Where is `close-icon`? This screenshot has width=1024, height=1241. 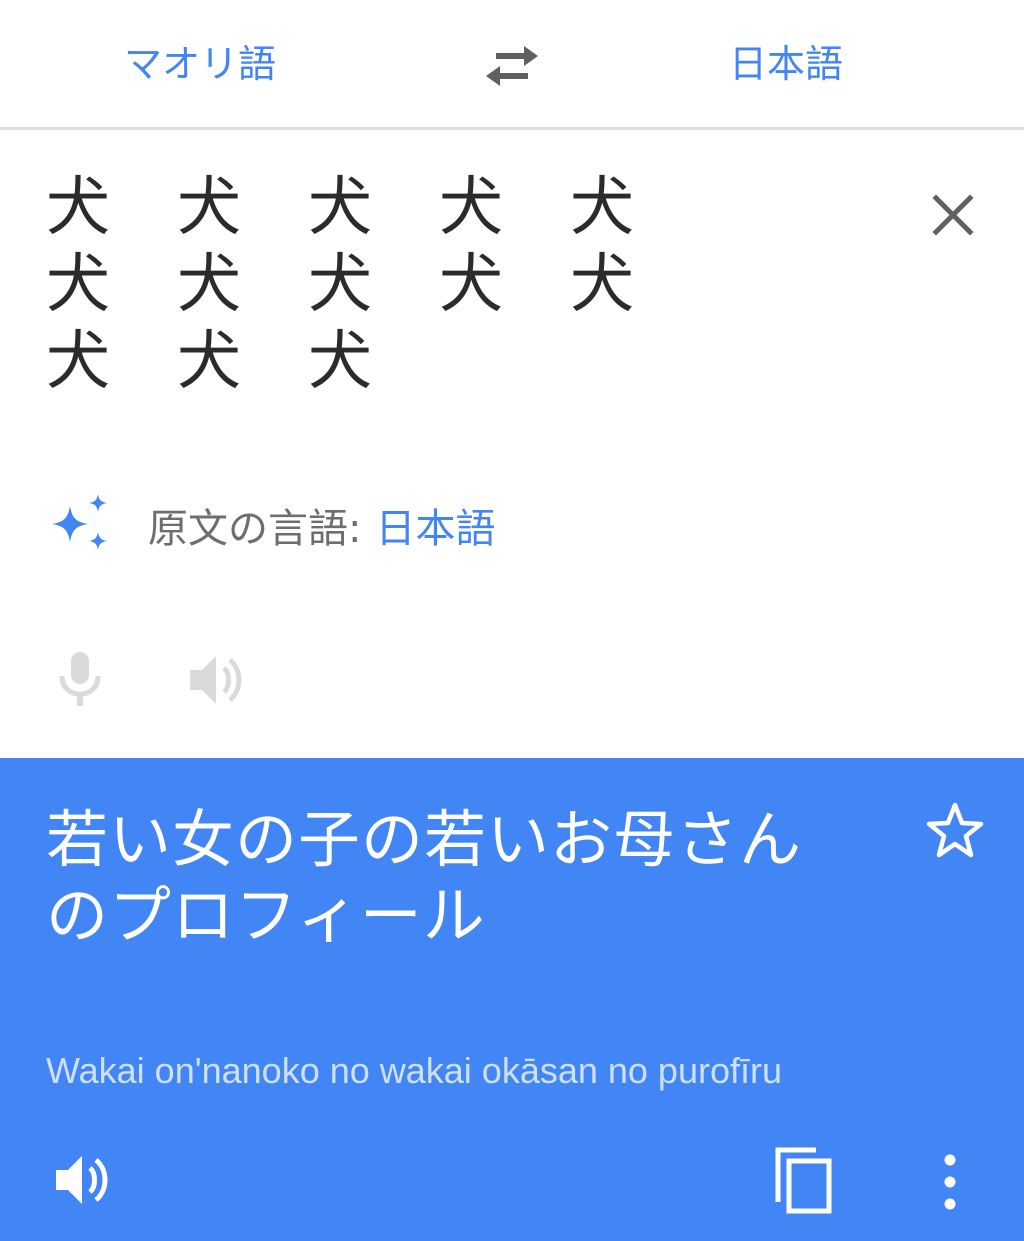 close-icon is located at coordinates (953, 215).